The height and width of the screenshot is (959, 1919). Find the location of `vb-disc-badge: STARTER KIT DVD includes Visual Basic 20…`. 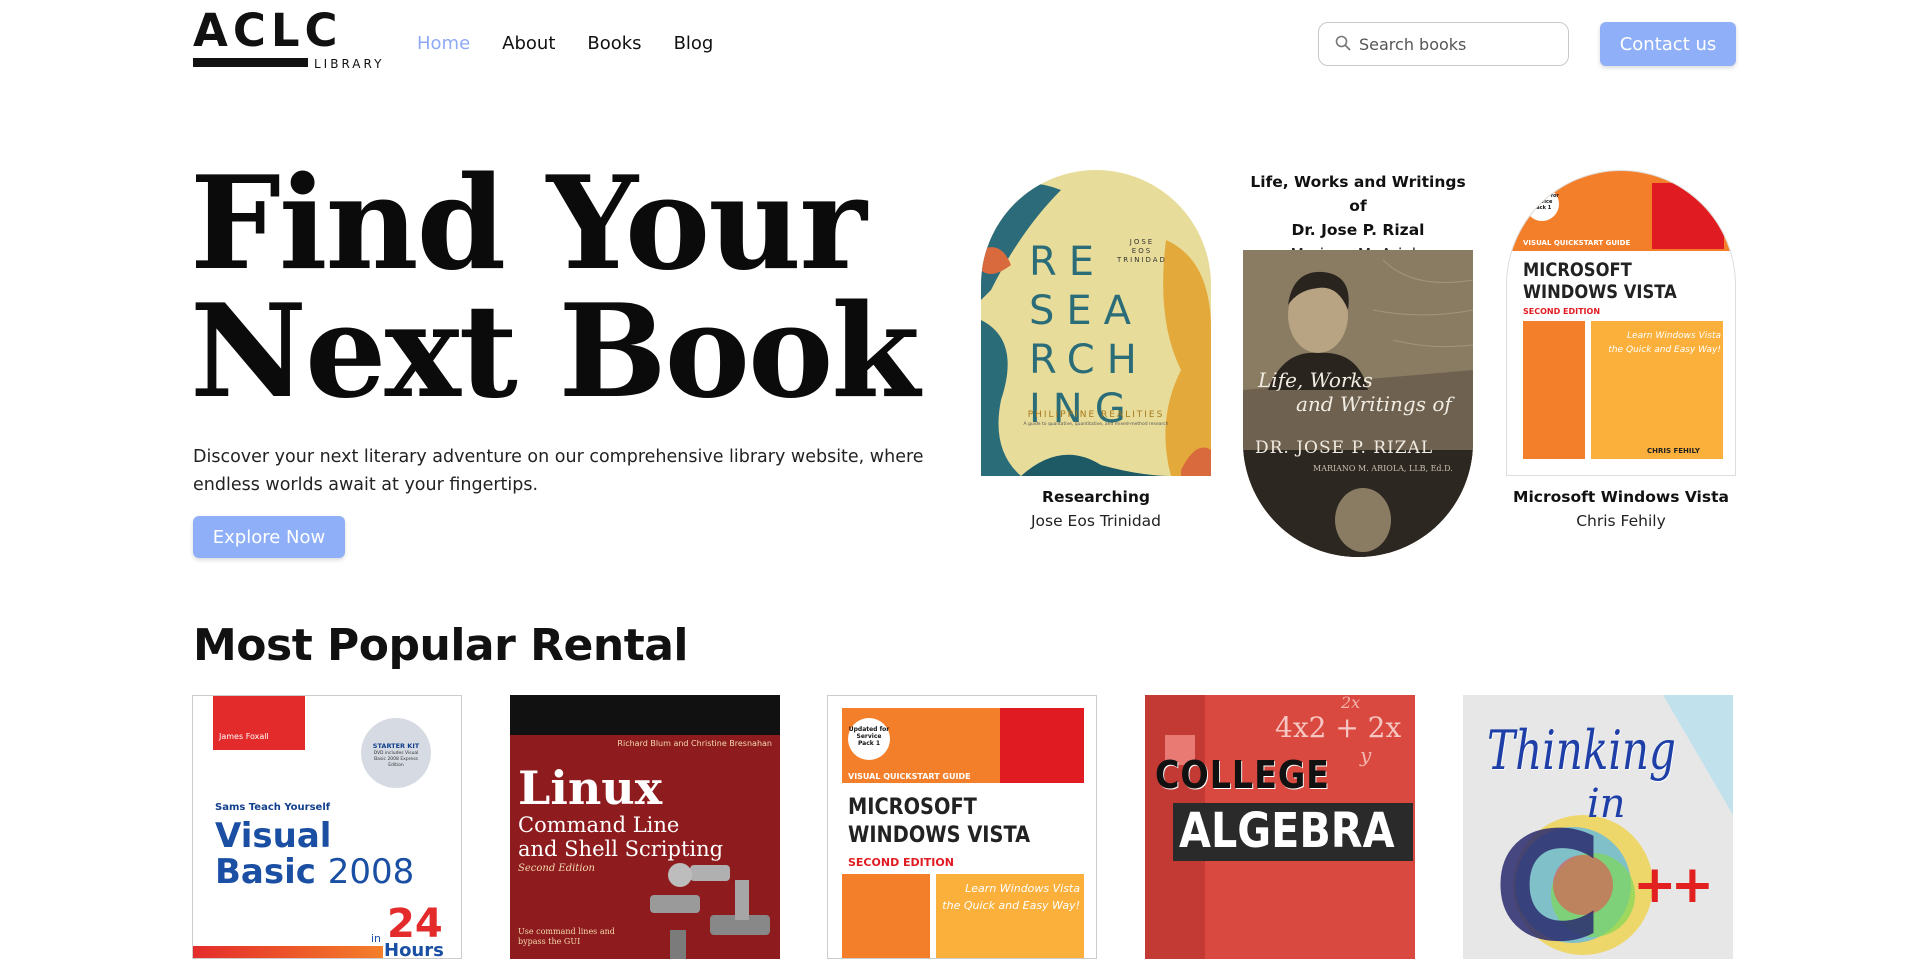

vb-disc-badge: STARTER KIT DVD includes Visual Basic 20… is located at coordinates (396, 753).